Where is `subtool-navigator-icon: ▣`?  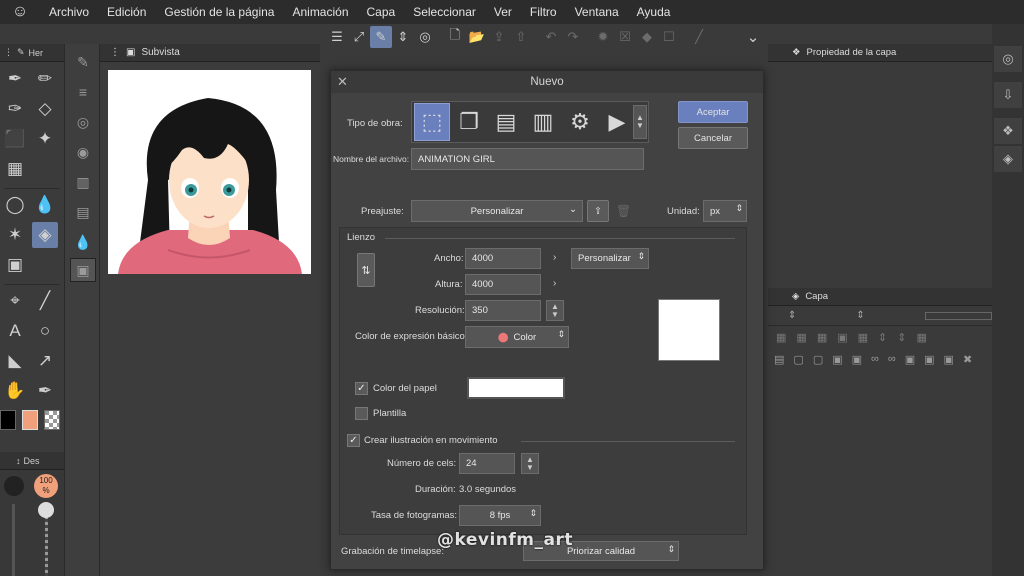
subtool-navigator-icon: ▣ is located at coordinates (83, 270).